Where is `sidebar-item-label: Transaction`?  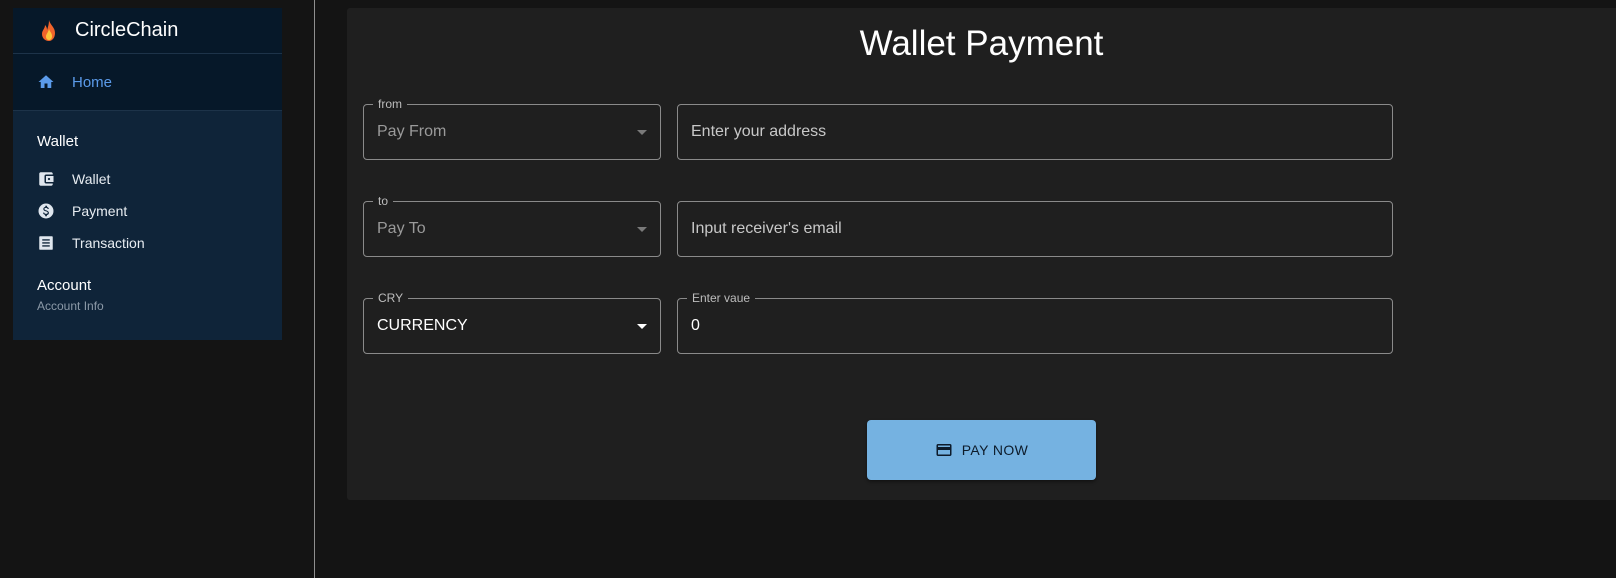 sidebar-item-label: Transaction is located at coordinates (108, 243).